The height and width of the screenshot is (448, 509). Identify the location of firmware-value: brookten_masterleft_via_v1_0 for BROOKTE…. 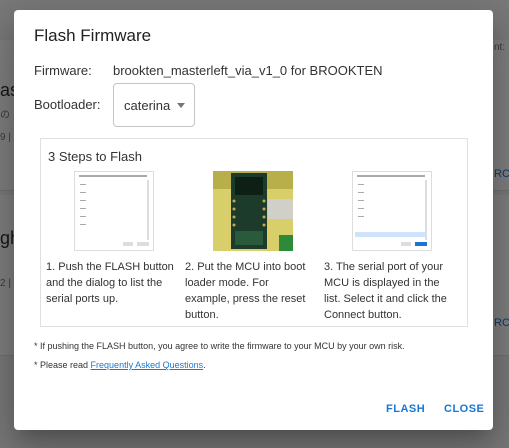
(248, 70).